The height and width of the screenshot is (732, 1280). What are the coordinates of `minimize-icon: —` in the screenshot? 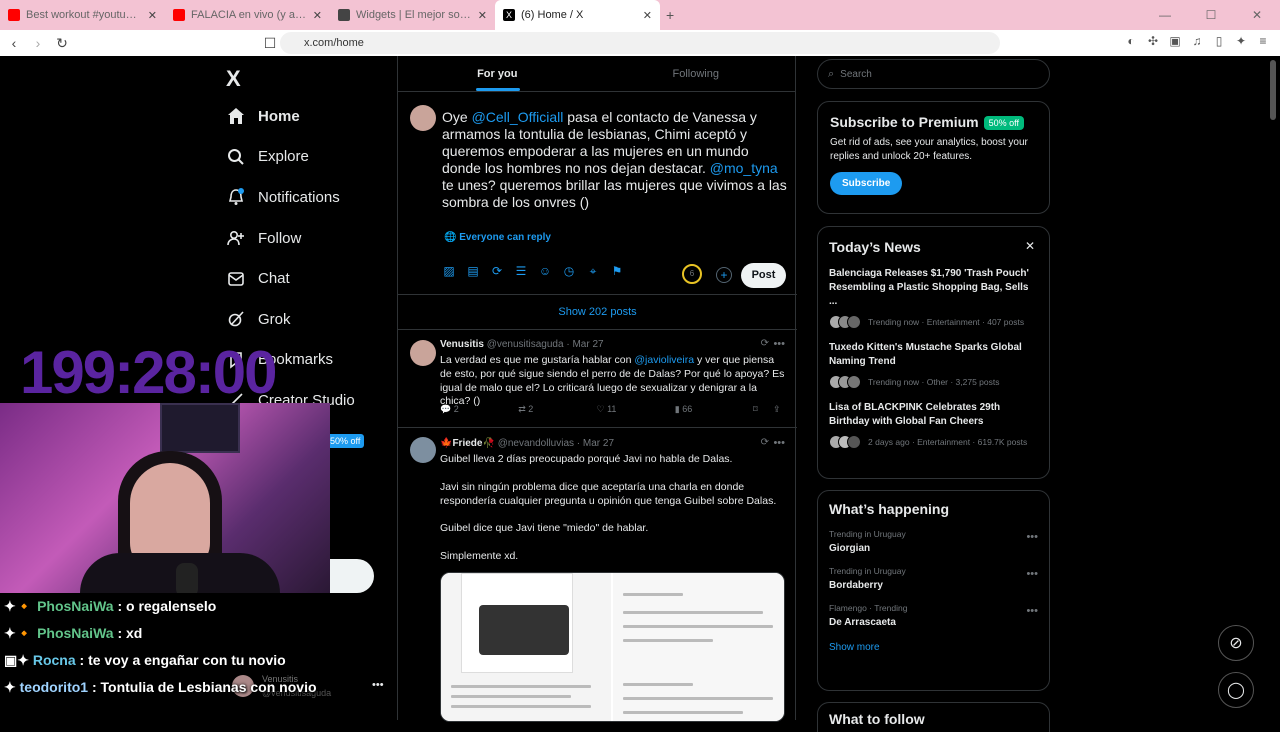 It's located at (1165, 15).